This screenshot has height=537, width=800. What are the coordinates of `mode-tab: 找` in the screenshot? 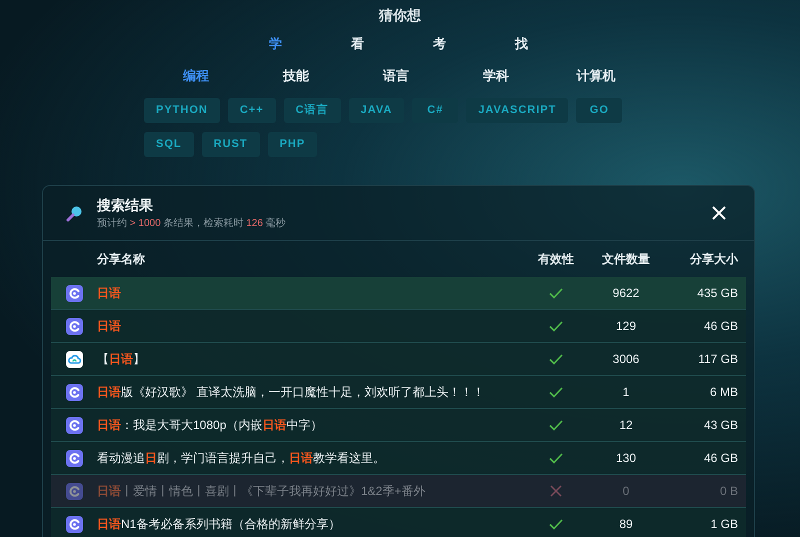 It's located at (521, 44).